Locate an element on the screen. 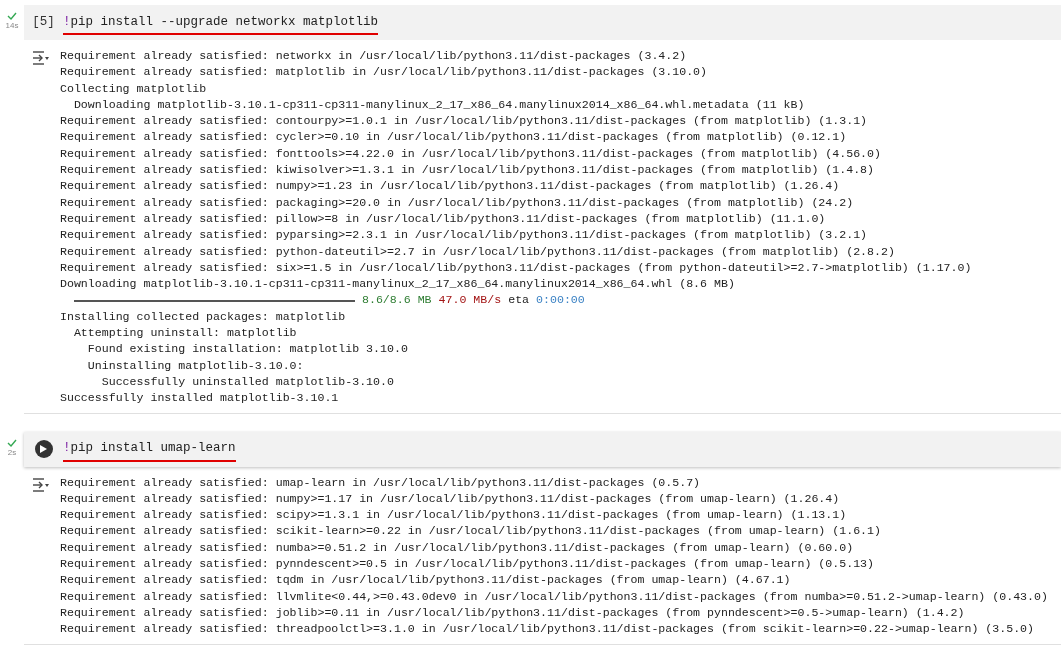 This screenshot has width=1061, height=650. eta-time: 0:00:00 is located at coordinates (560, 300).